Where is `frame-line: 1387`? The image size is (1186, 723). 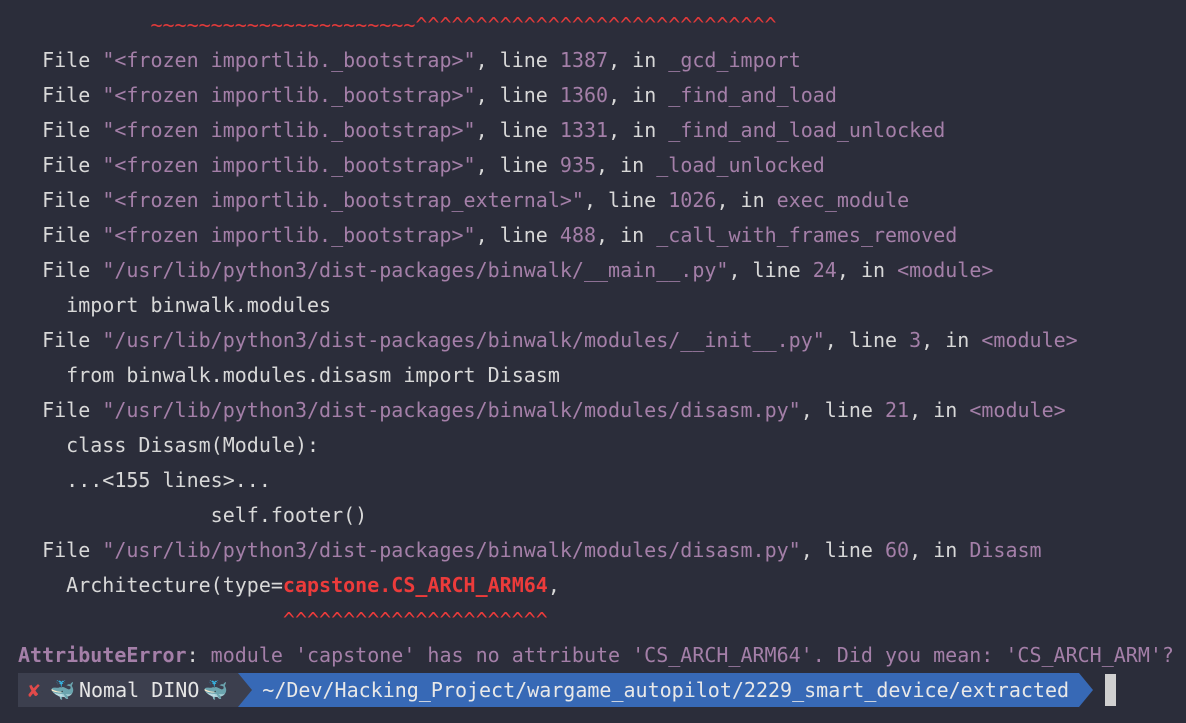 frame-line: 1387 is located at coordinates (584, 60).